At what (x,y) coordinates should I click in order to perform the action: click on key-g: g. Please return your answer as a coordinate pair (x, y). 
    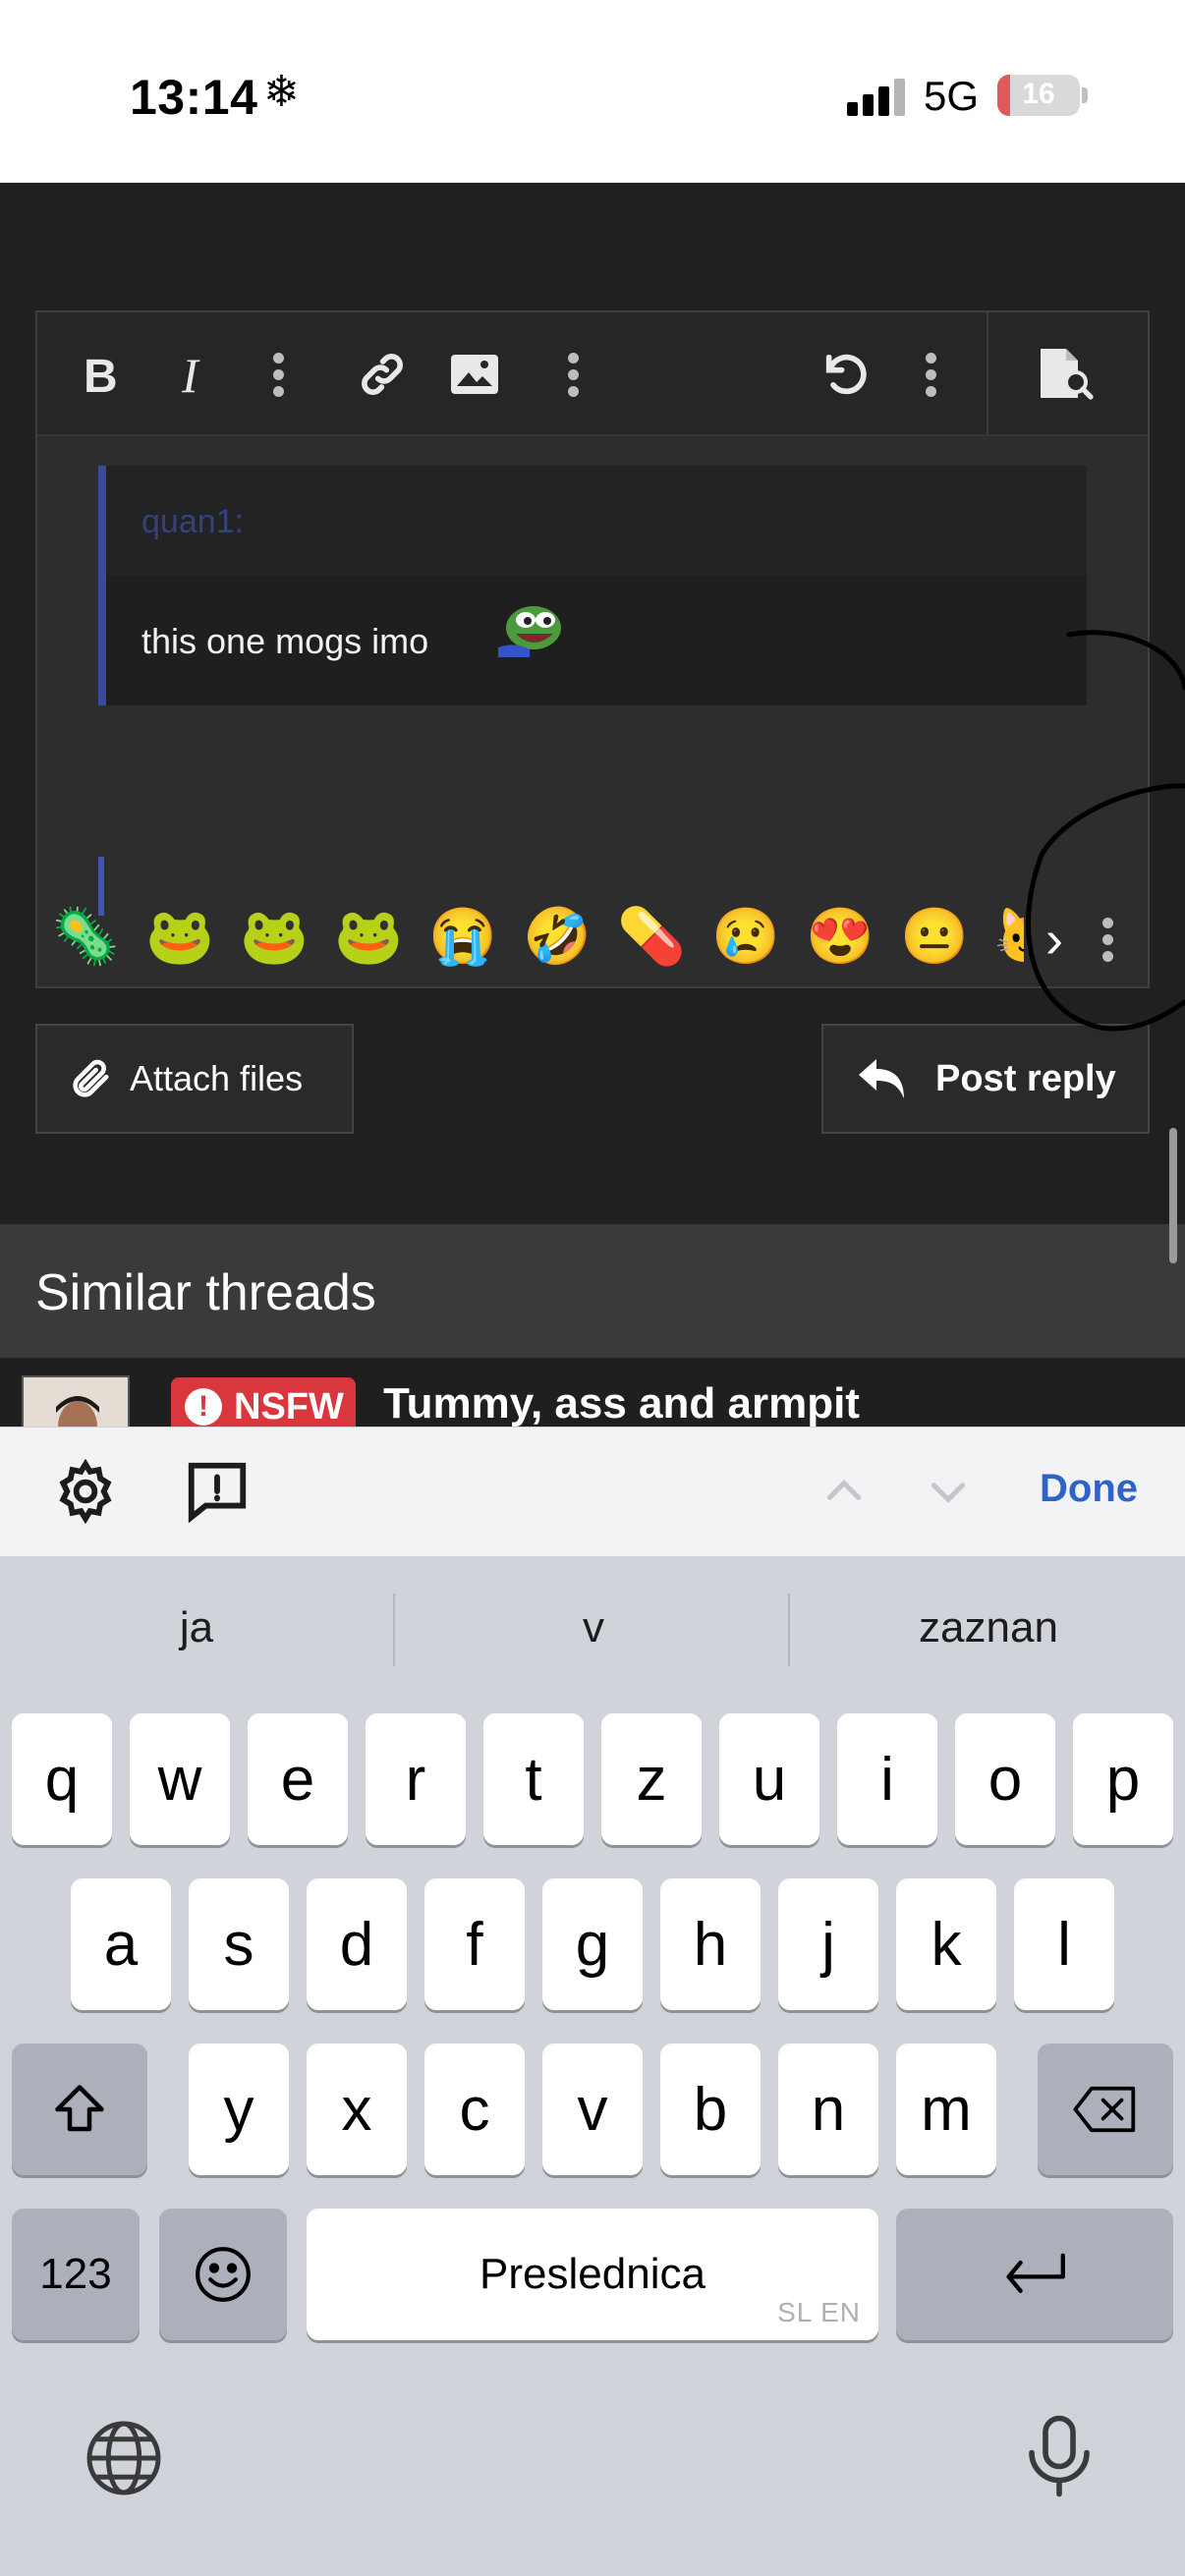
    Looking at the image, I should click on (592, 1944).